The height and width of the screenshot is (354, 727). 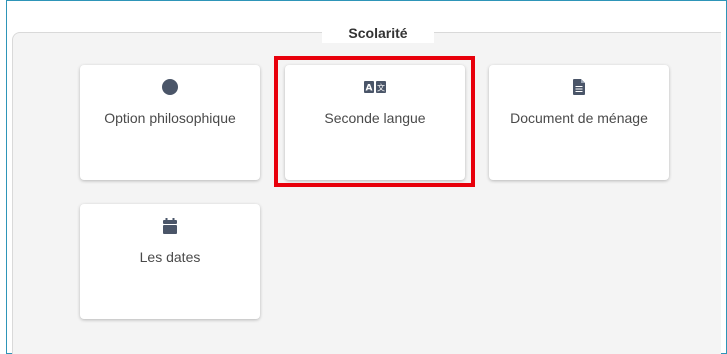 I want to click on card-les-dates: Les dates, so click(x=170, y=261).